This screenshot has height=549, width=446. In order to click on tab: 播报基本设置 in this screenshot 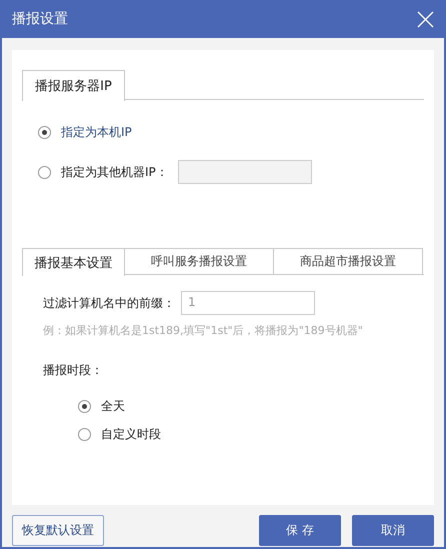, I will do `click(73, 262)`.